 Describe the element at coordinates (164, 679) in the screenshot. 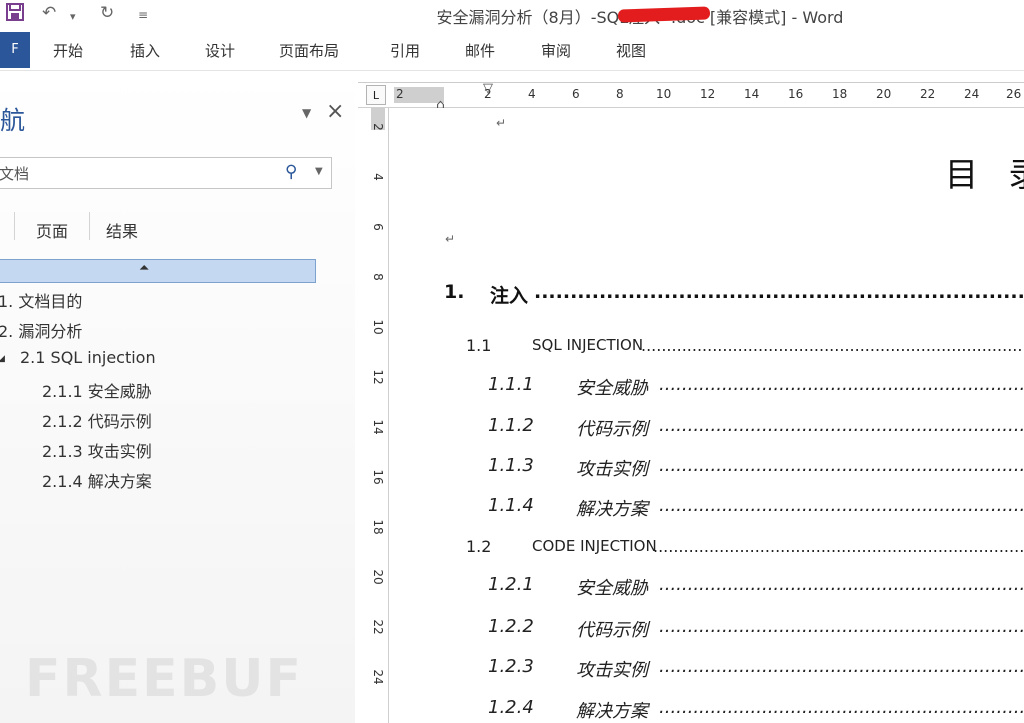

I see `watermark-logo: FREEBUF` at that location.